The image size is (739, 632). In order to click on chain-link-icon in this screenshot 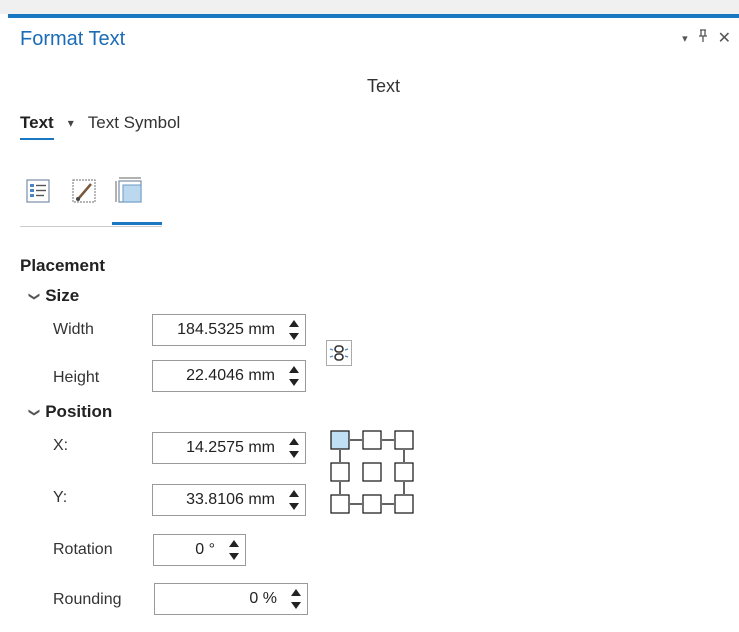, I will do `click(339, 353)`.